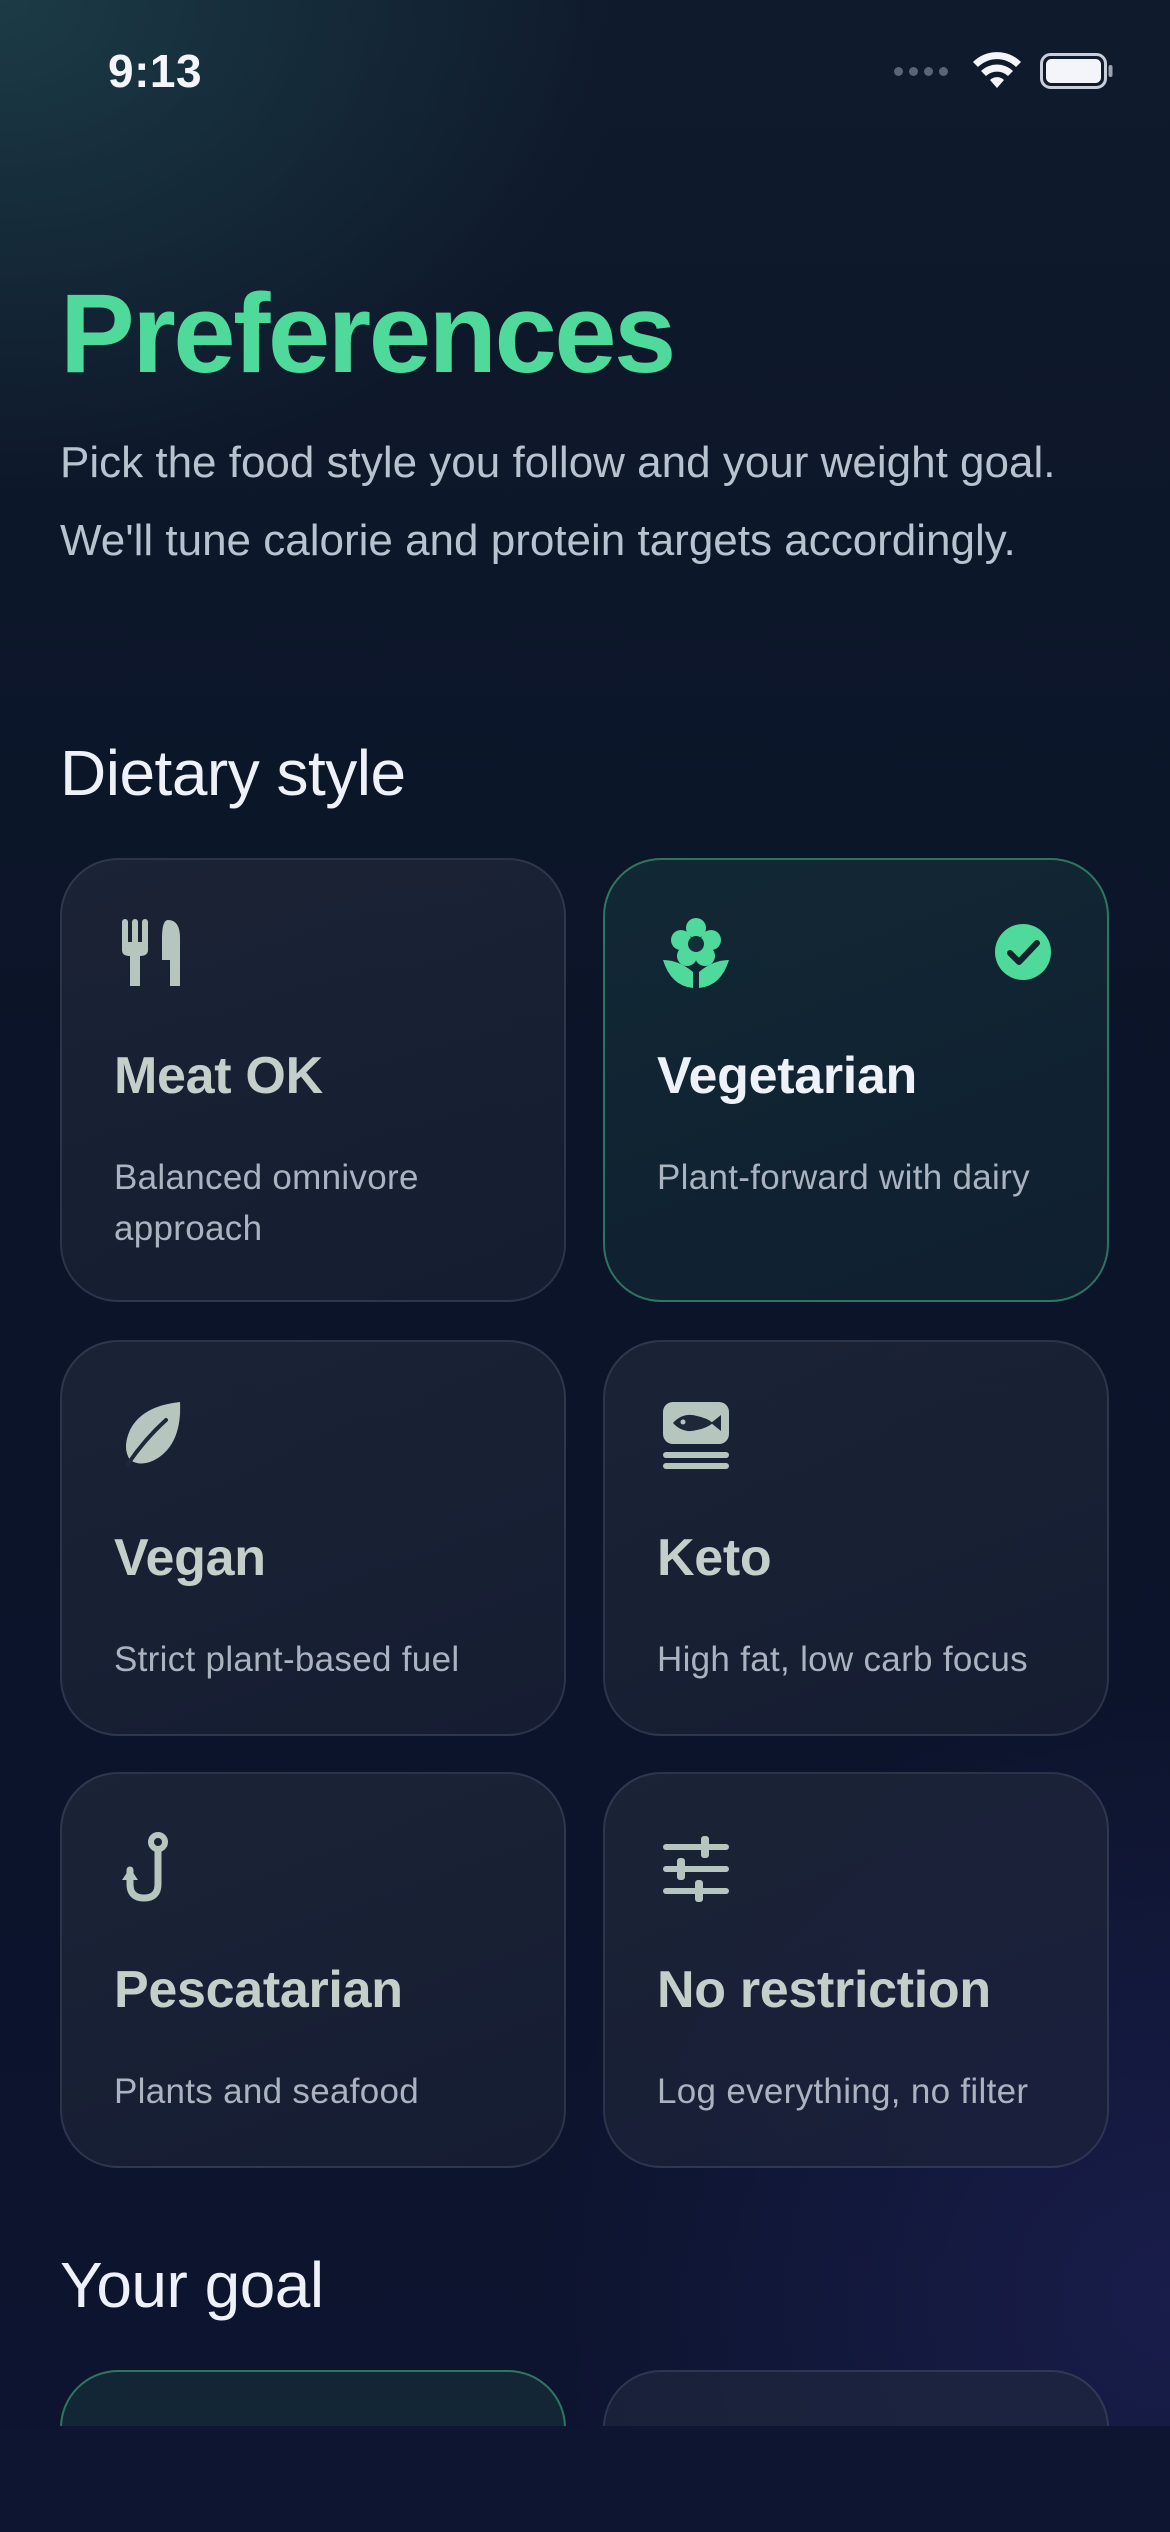 This screenshot has height=2532, width=1170. I want to click on cellular-signal-icon, so click(921, 71).